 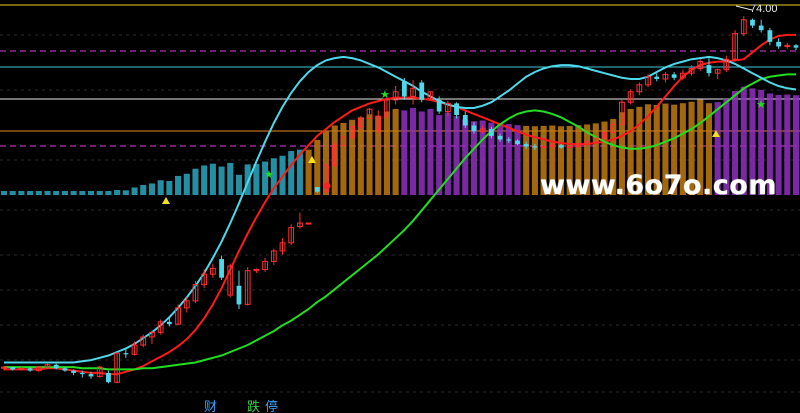 What do you see at coordinates (166, 200) in the screenshot?
I see `buy-triangle` at bounding box center [166, 200].